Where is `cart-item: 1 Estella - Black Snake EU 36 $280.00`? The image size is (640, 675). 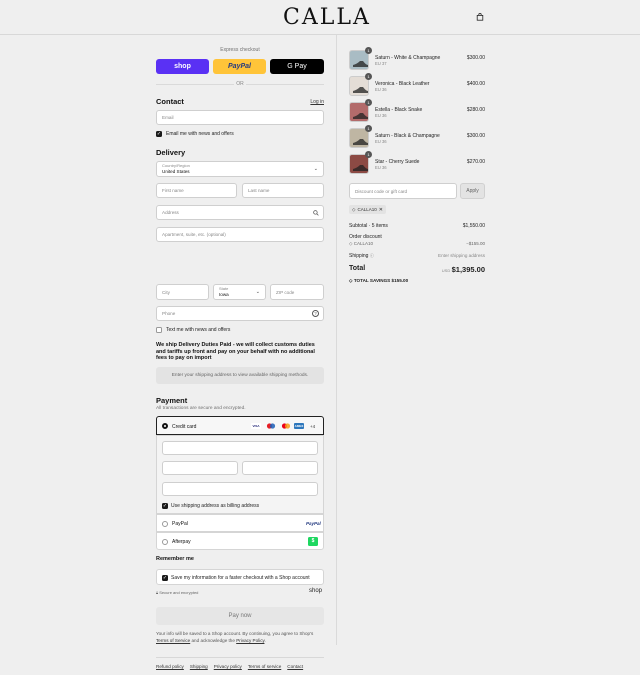 cart-item: 1 Estella - Black Snake EU 36 $280.00 is located at coordinates (417, 111).